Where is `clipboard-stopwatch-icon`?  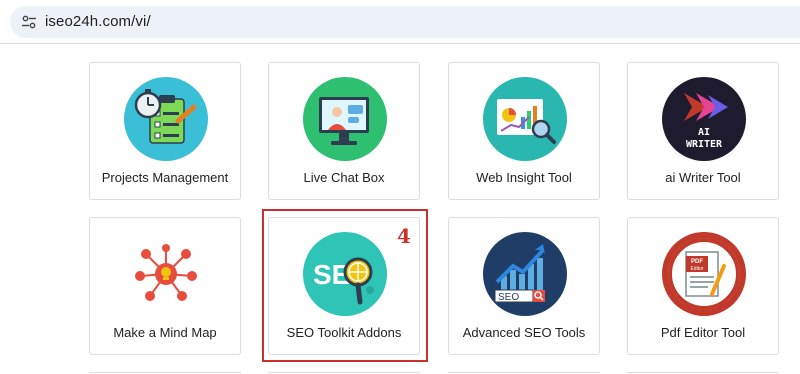 clipboard-stopwatch-icon is located at coordinates (166, 119).